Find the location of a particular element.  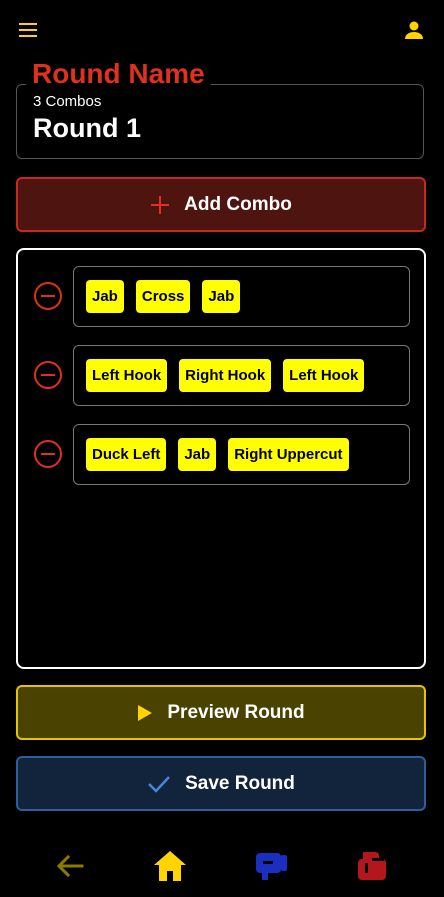

back-arrow-icon is located at coordinates (70, 866).